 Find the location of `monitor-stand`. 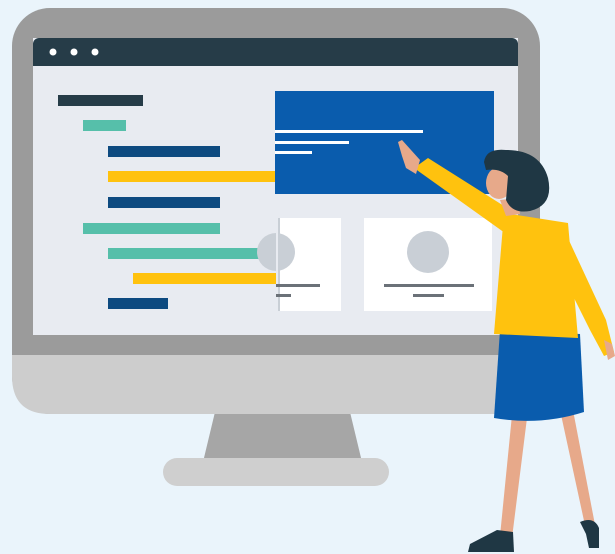

monitor-stand is located at coordinates (276, 449).